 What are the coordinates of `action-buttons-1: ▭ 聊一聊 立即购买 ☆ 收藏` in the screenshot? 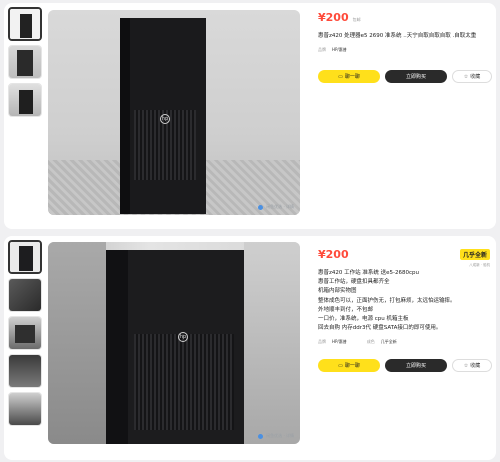 It's located at (405, 76).